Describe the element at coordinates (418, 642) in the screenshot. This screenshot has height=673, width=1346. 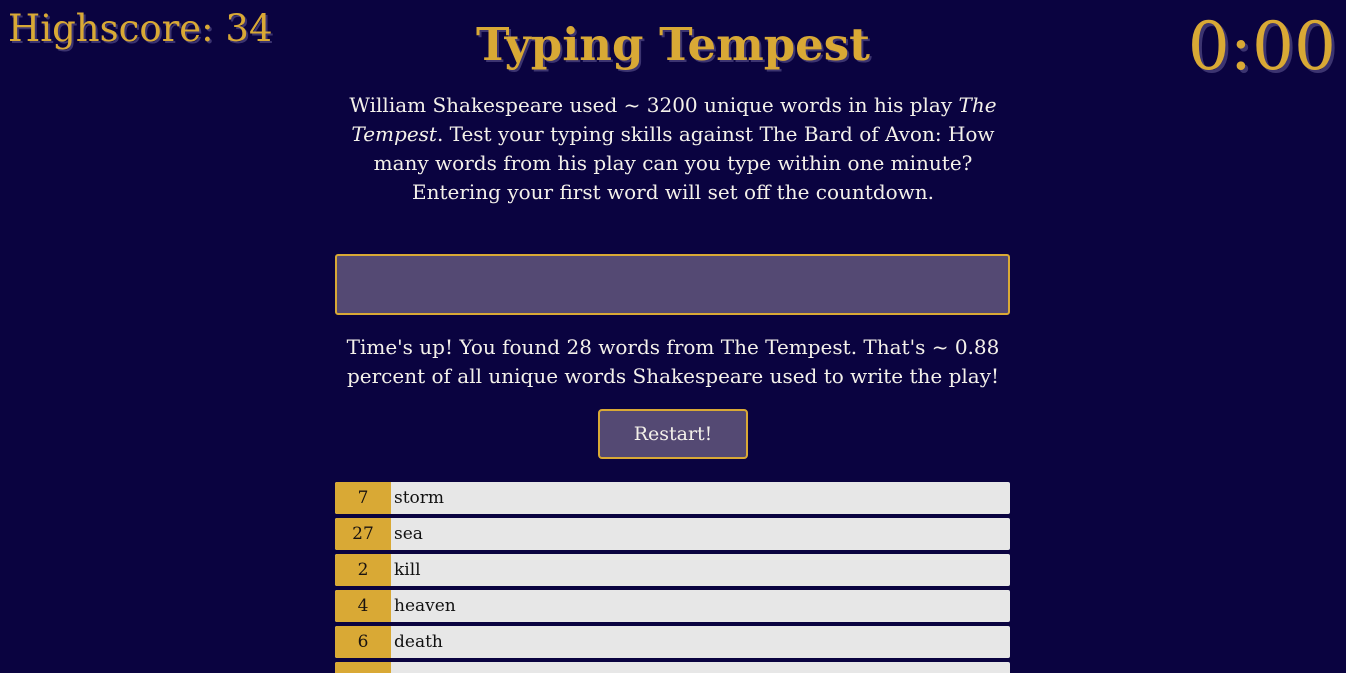
I see `word-text: death` at that location.